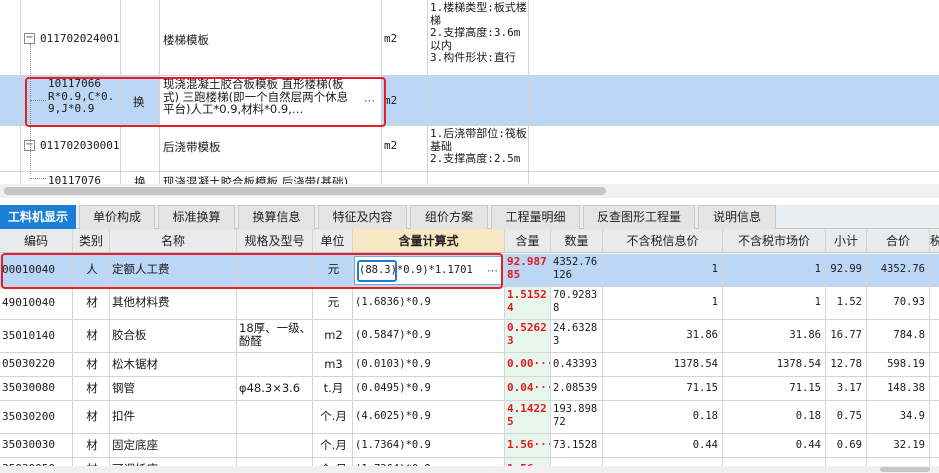 This screenshot has width=939, height=473. Describe the element at coordinates (333, 417) in the screenshot. I see `cell-unit: 个.月` at that location.